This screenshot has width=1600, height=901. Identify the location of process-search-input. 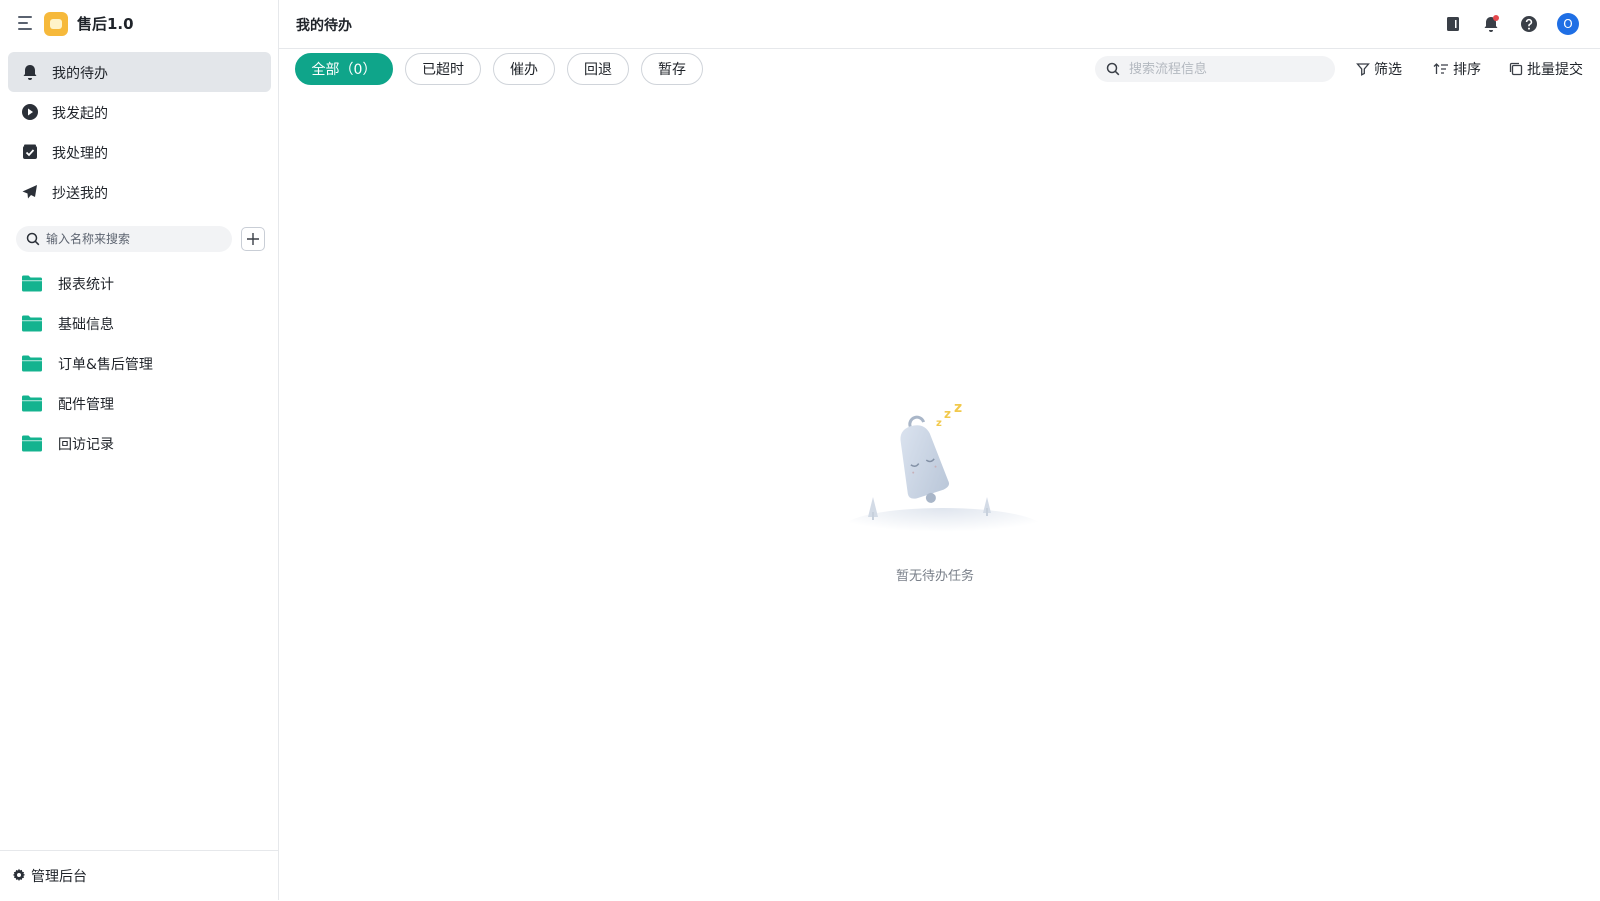
(1226, 69).